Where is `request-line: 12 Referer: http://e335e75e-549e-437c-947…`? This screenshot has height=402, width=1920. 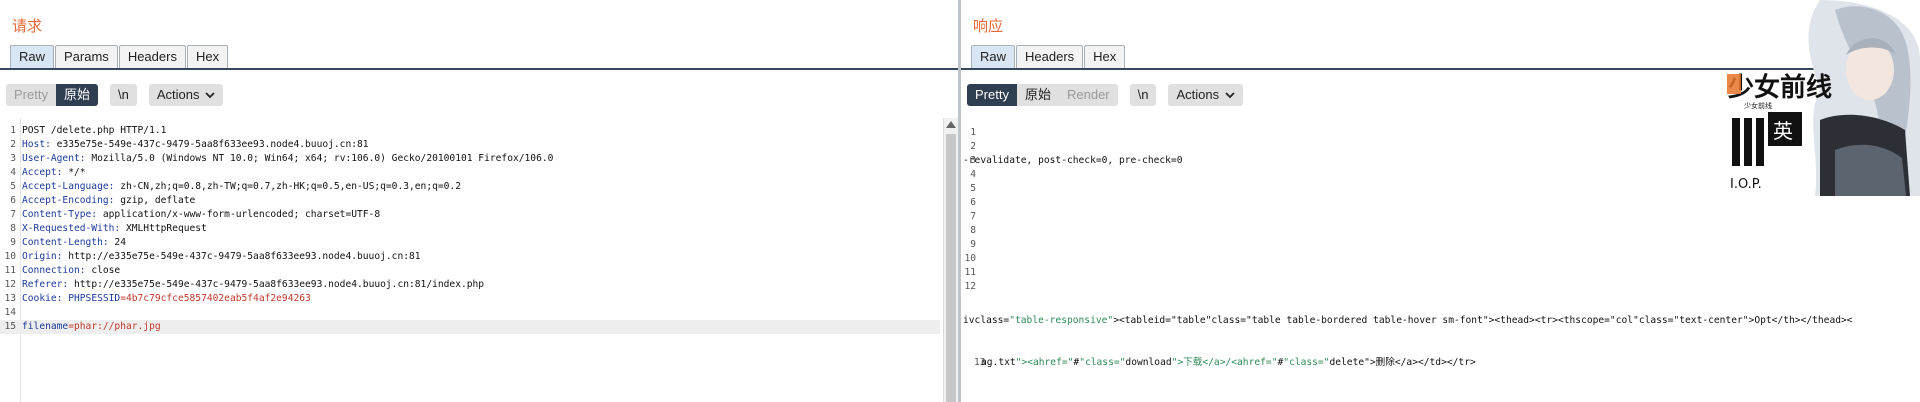 request-line: 12 Referer: http://e335e75e-549e-437c-947… is located at coordinates (470, 285).